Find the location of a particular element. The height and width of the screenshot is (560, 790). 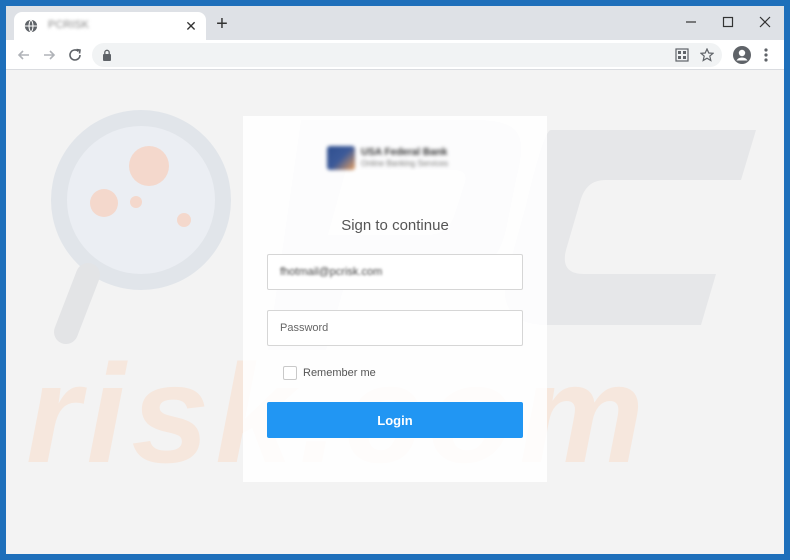

browser-toolbar is located at coordinates (395, 55).